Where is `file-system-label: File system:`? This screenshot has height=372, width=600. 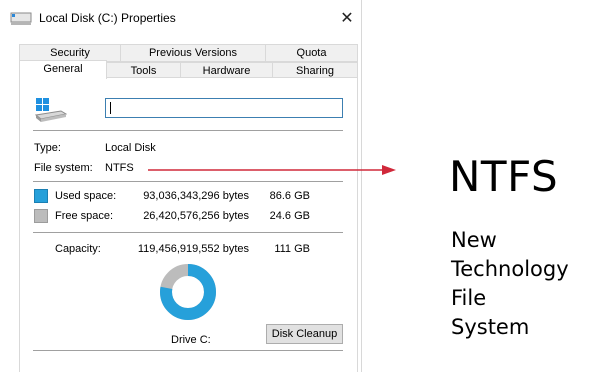 file-system-label: File system: is located at coordinates (63, 168).